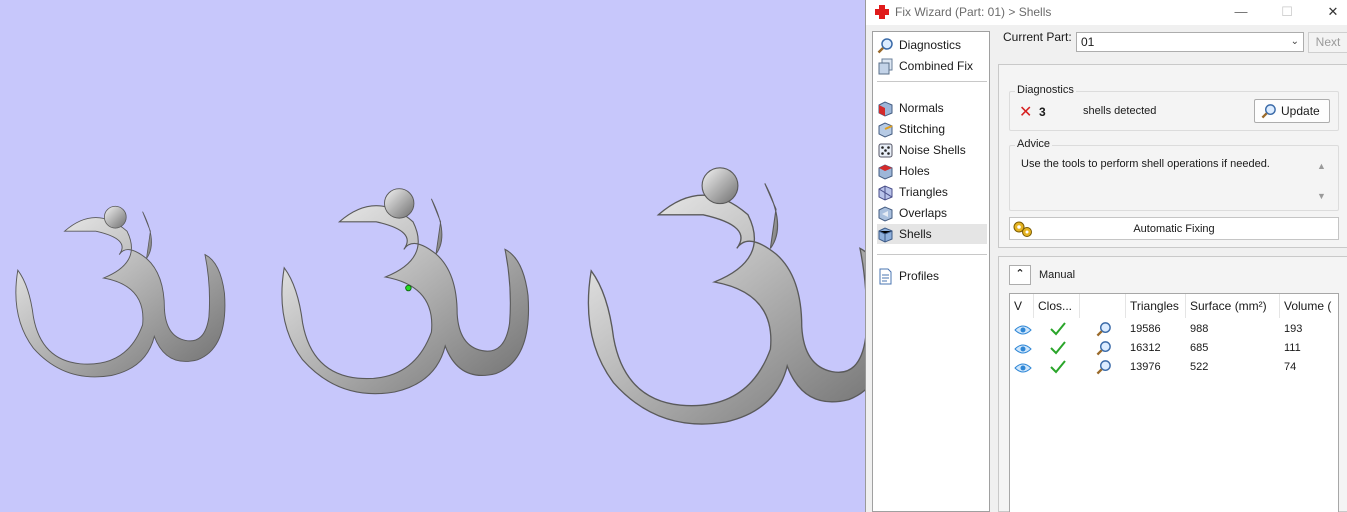  I want to click on triangles-cube-icon, so click(885, 192).